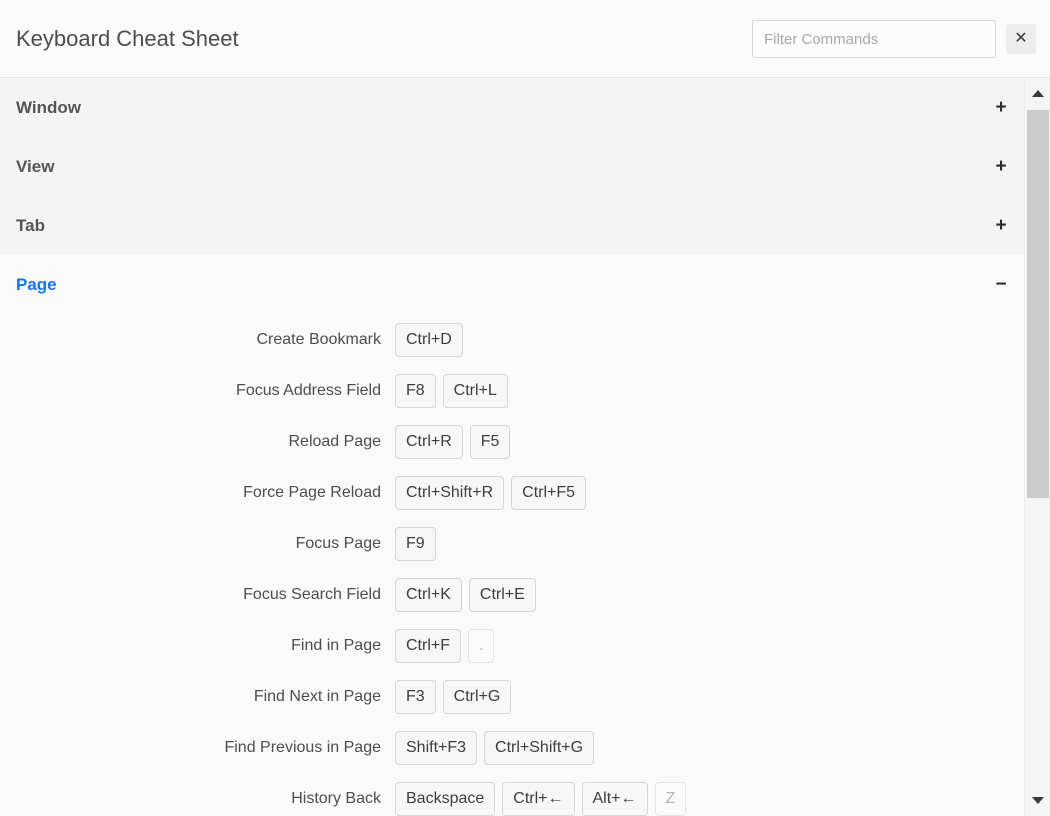  I want to click on shortcut-row: Create Bookmark Ctrl+D, so click(512, 339).